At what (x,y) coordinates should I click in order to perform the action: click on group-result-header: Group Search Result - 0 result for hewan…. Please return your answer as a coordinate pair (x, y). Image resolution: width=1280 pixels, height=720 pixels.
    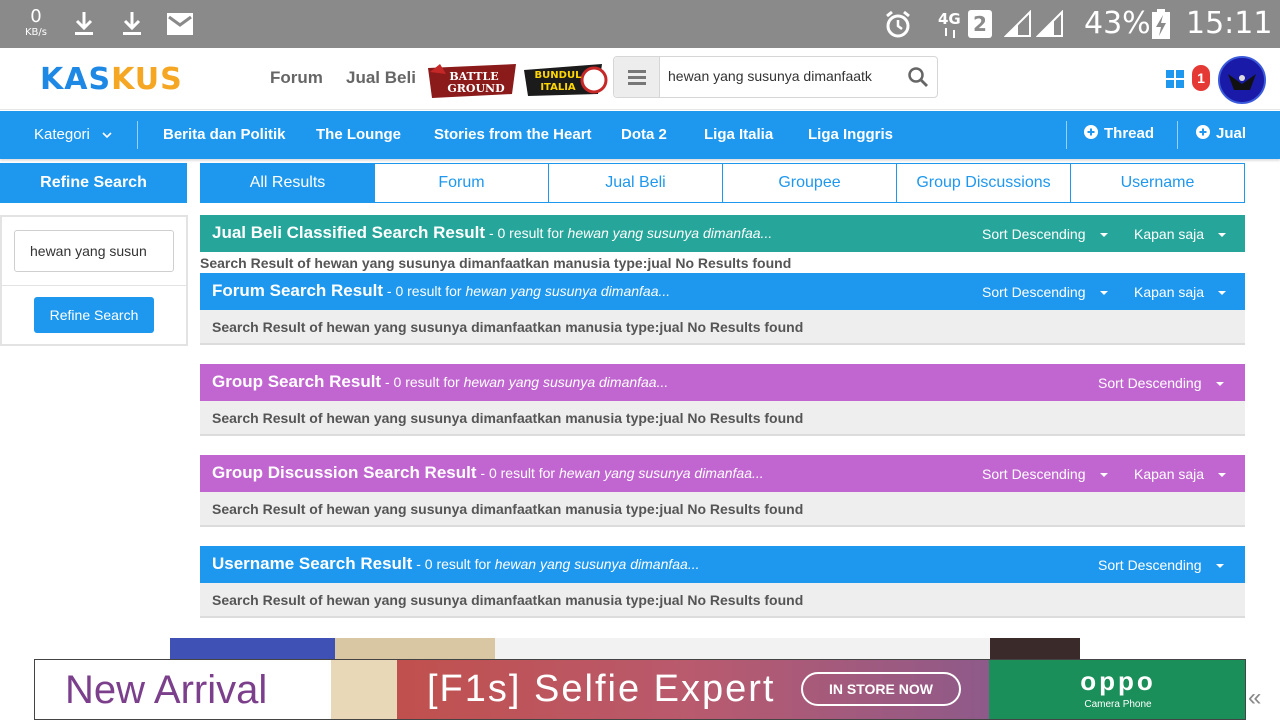
    Looking at the image, I should click on (722, 382).